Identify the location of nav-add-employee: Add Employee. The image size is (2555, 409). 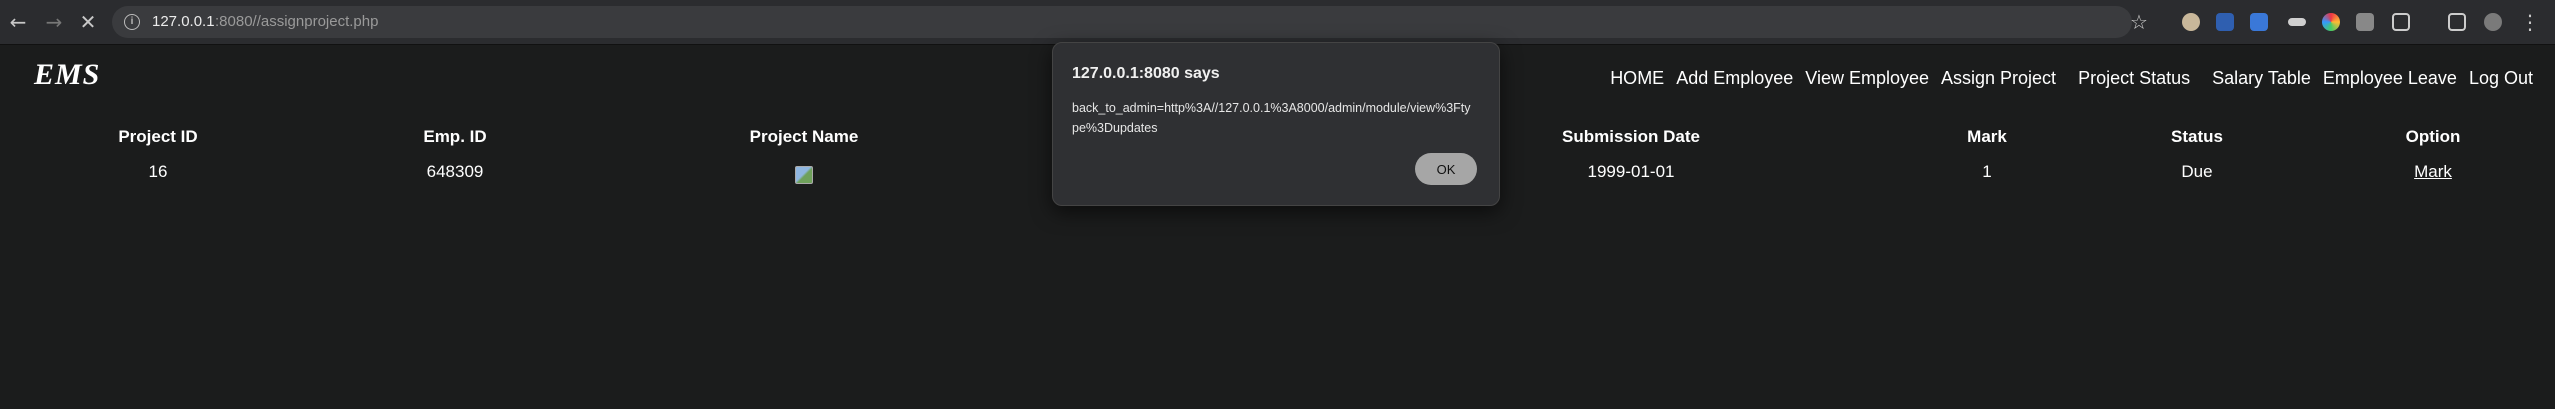
(1734, 78).